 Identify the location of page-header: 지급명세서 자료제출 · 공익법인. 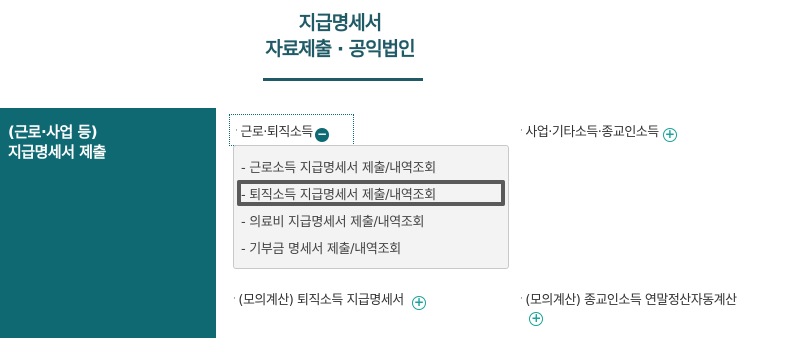
(340, 45).